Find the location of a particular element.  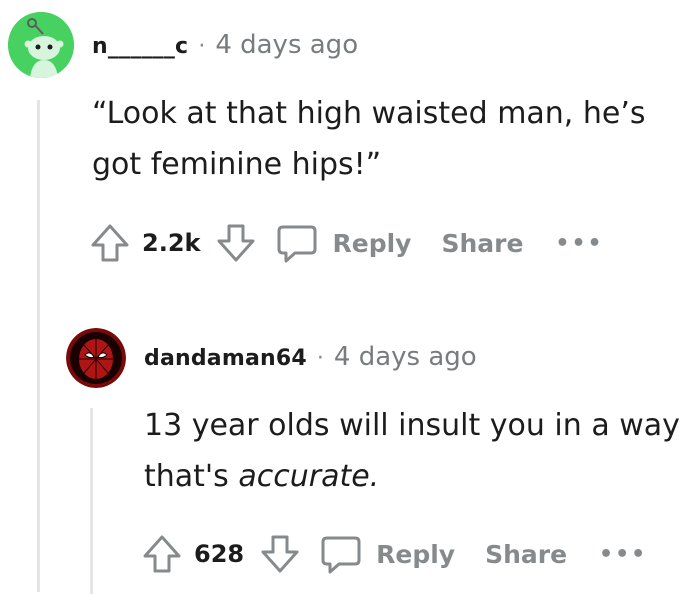

comment-action-bar: 2.2k Reply Share ••• is located at coordinates (346, 243).